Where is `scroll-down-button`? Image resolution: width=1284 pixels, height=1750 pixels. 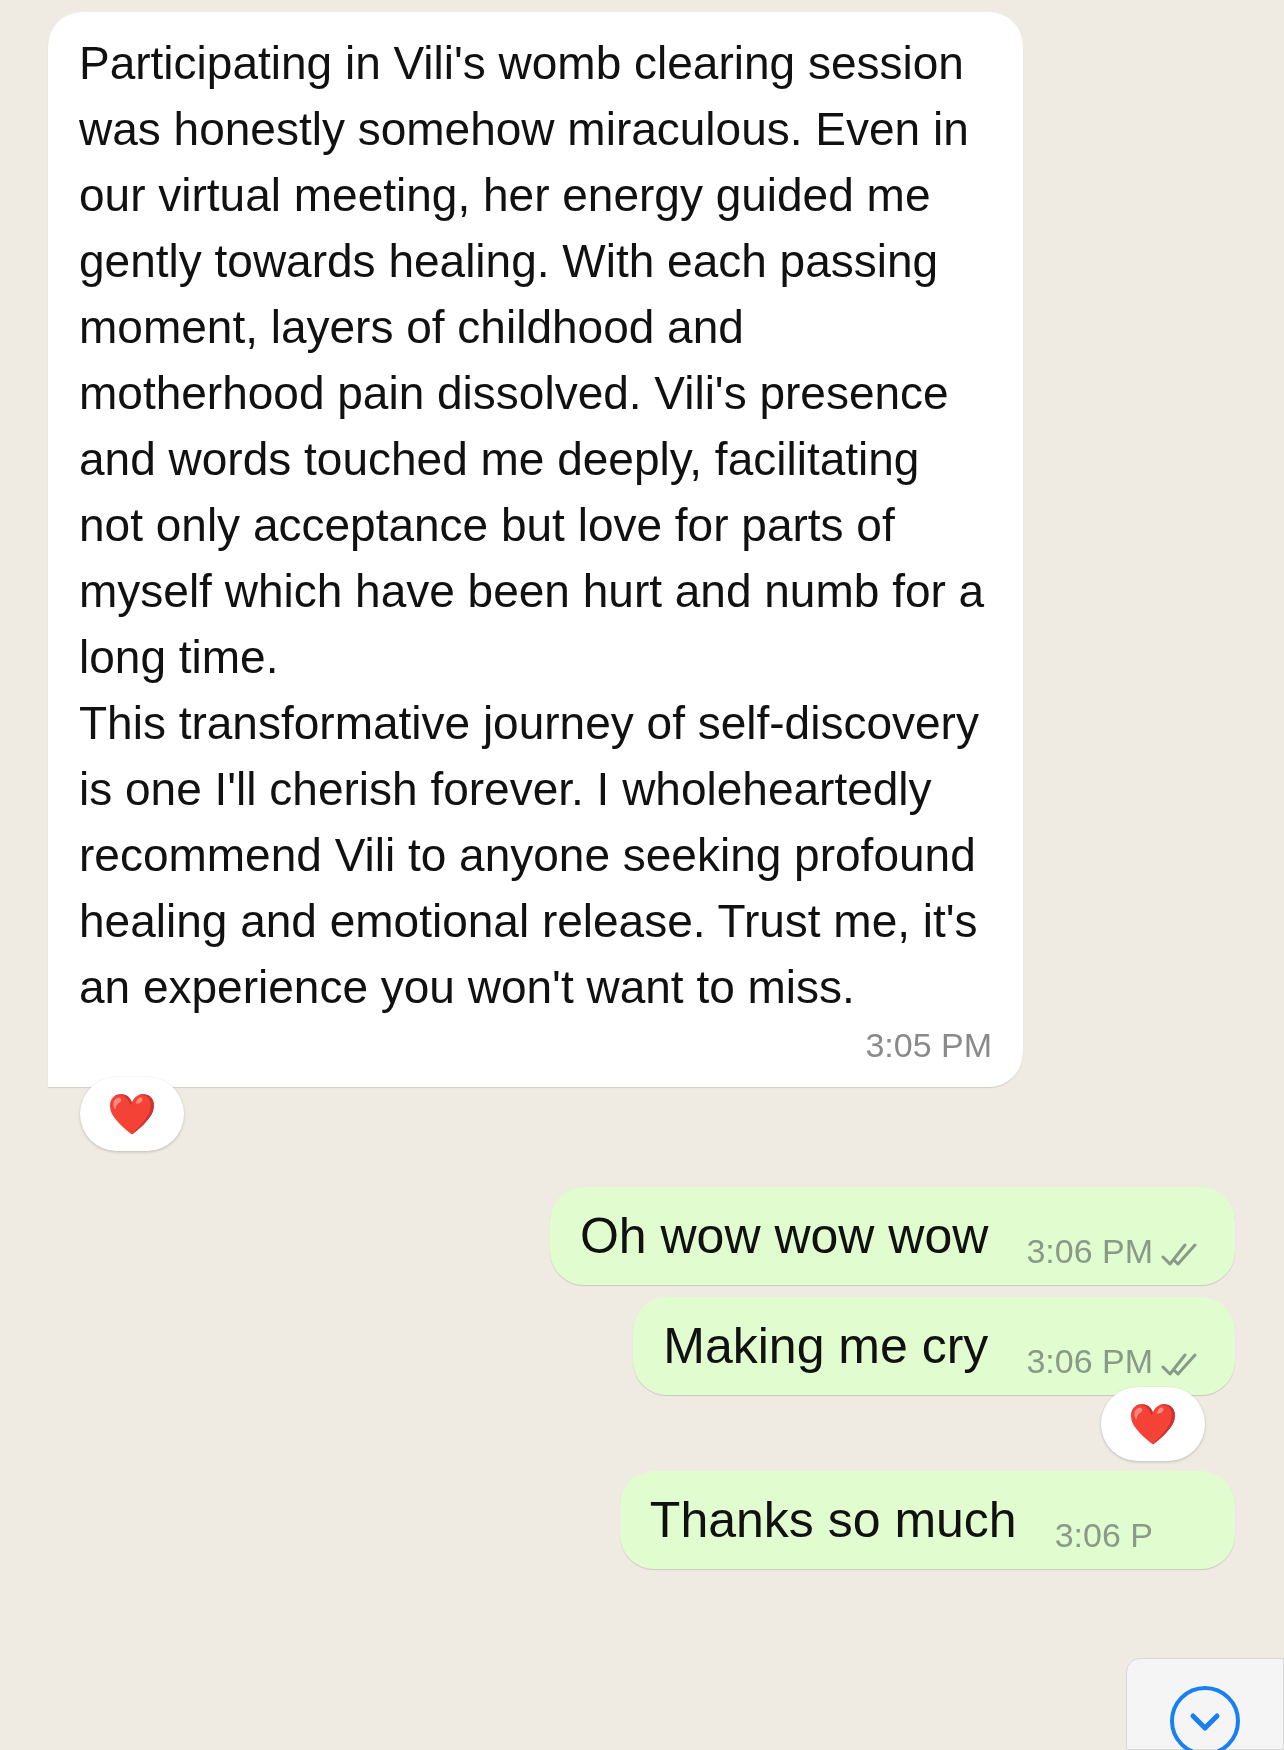 scroll-down-button is located at coordinates (1205, 1704).